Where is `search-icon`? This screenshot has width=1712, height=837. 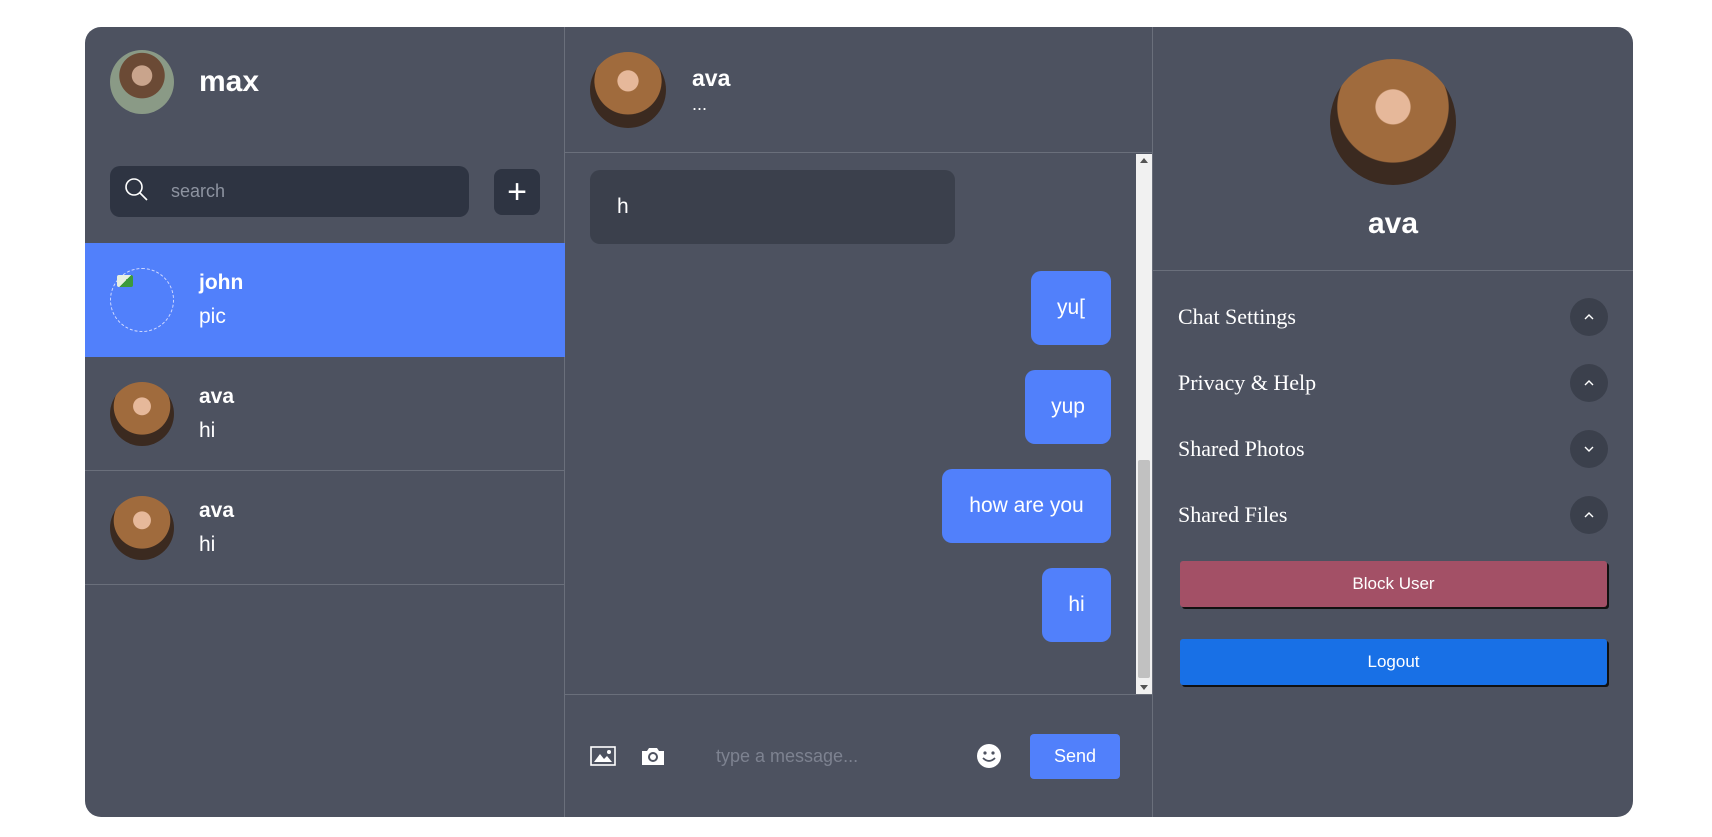 search-icon is located at coordinates (136, 191).